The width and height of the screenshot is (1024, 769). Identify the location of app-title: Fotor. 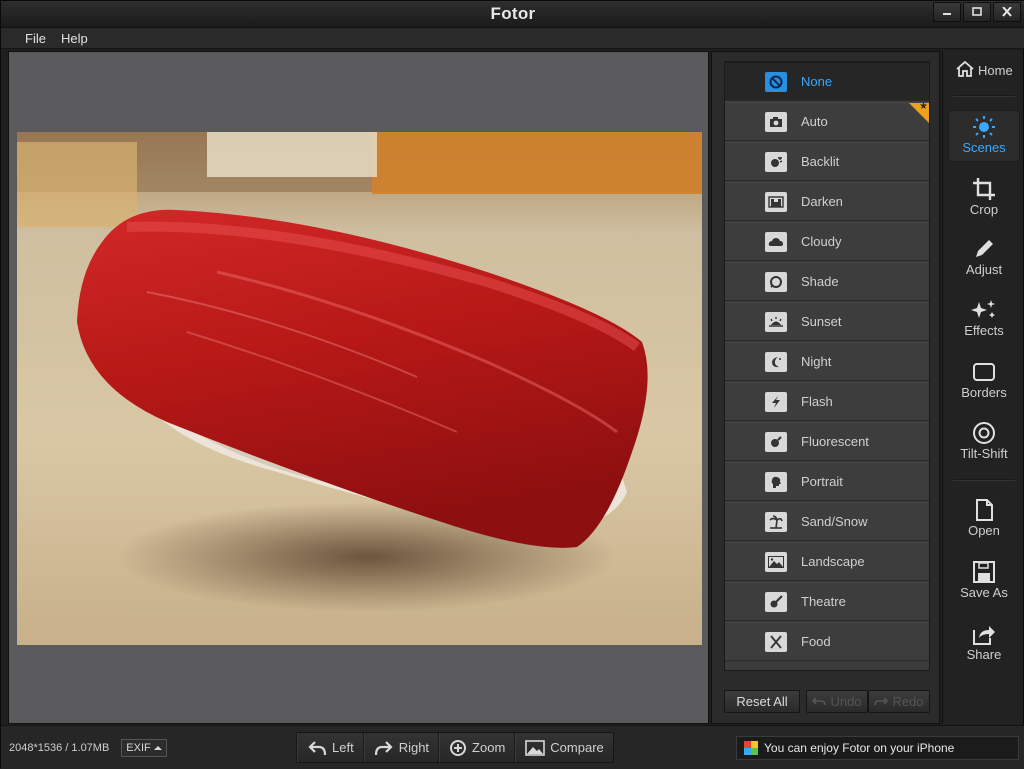
(513, 13).